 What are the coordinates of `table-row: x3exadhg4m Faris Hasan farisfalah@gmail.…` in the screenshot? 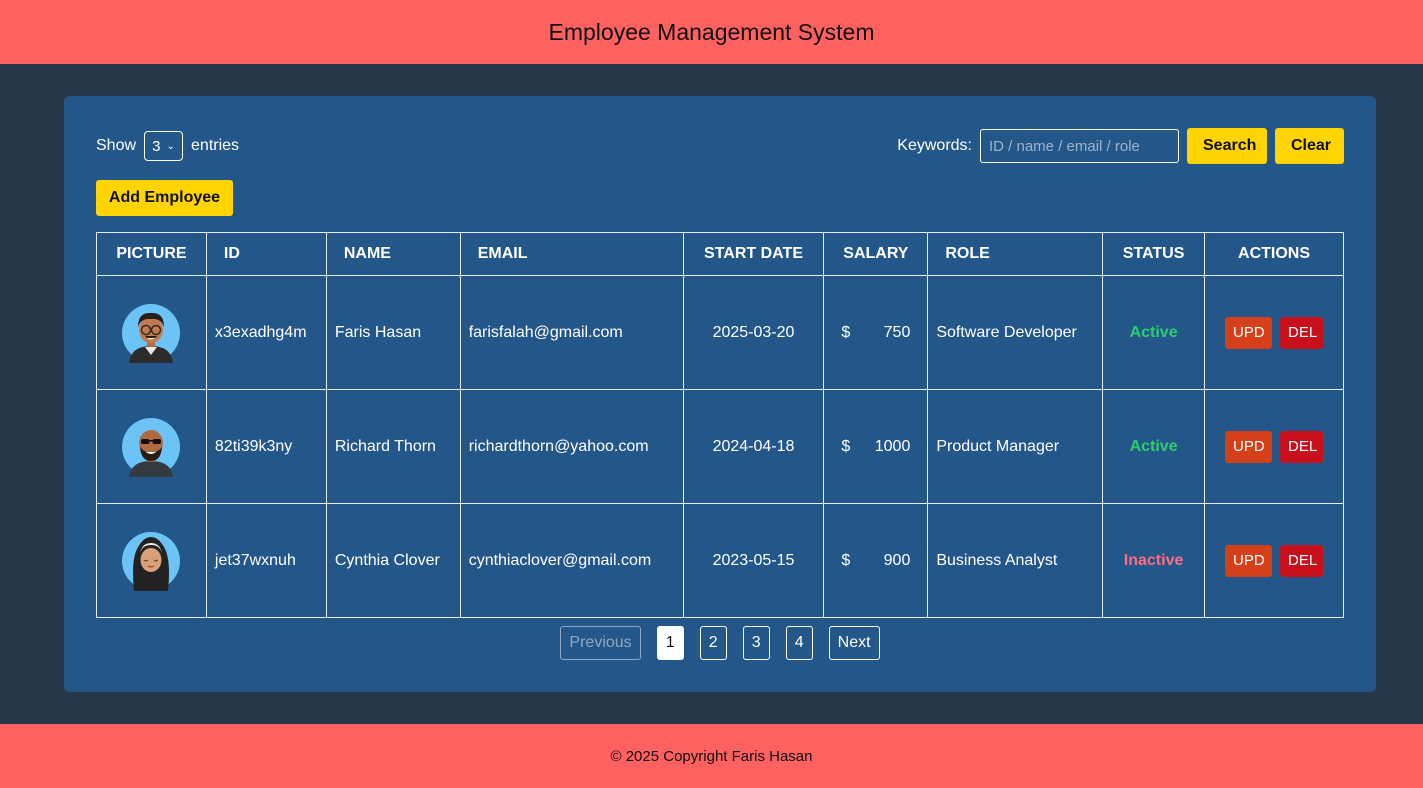 It's located at (720, 332).